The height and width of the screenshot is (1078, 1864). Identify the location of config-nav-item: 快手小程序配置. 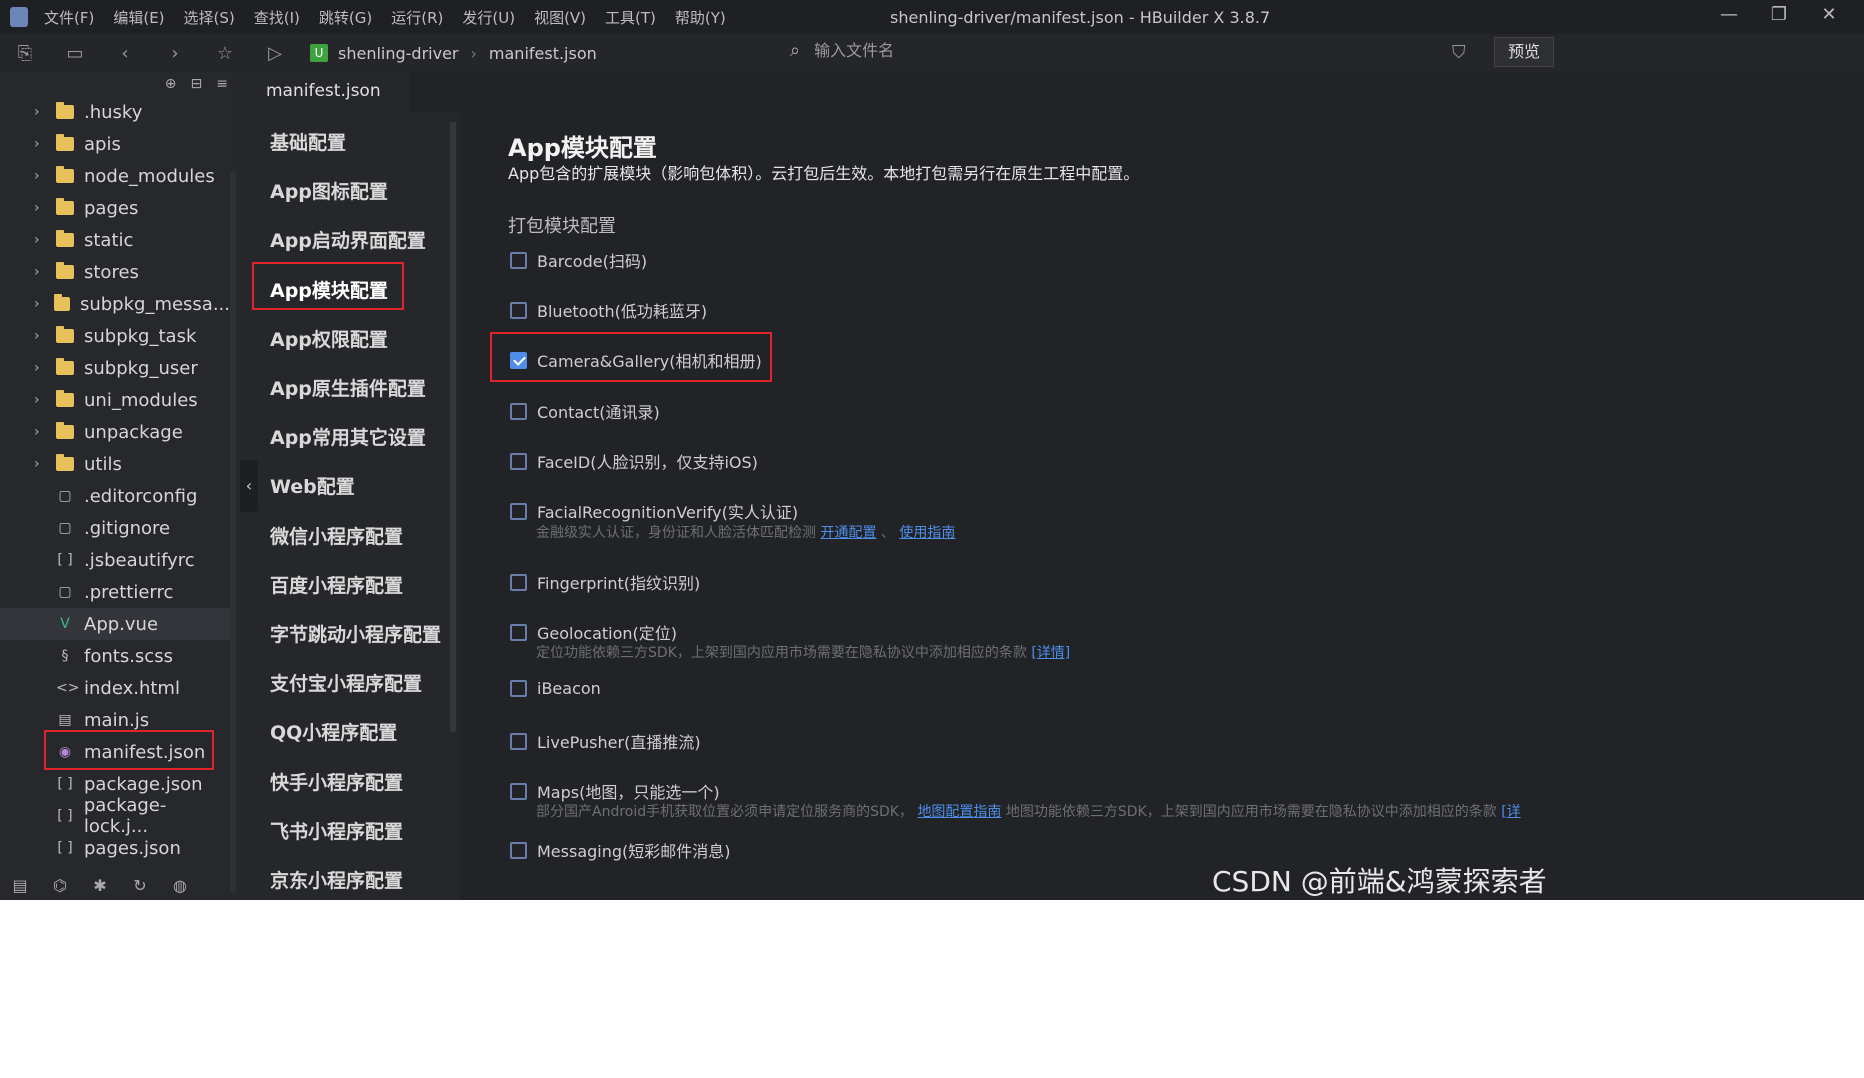
(336, 781).